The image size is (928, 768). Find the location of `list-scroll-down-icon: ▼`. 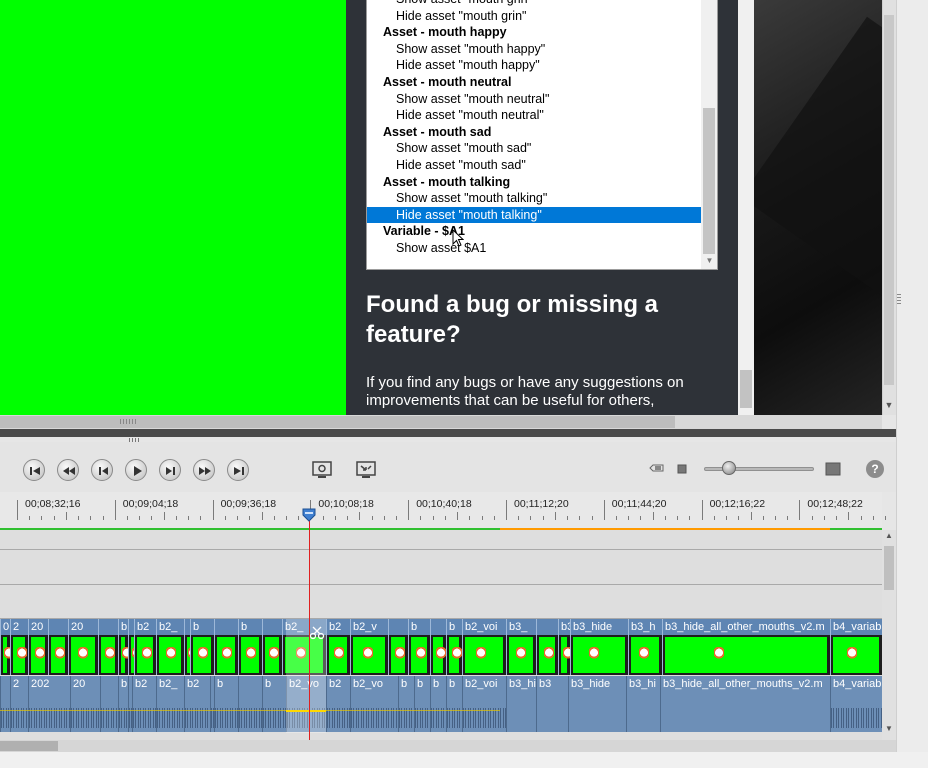

list-scroll-down-icon: ▼ is located at coordinates (709, 261).